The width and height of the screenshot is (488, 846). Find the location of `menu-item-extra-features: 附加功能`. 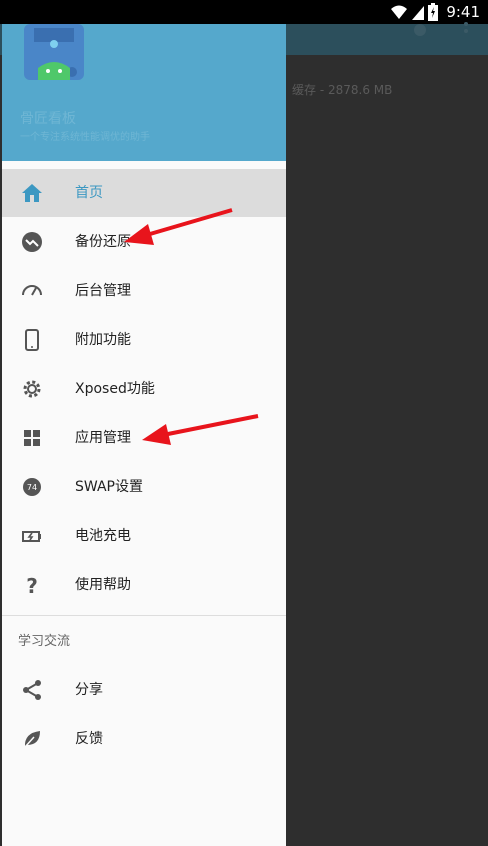

menu-item-extra-features: 附加功能 is located at coordinates (144, 340).